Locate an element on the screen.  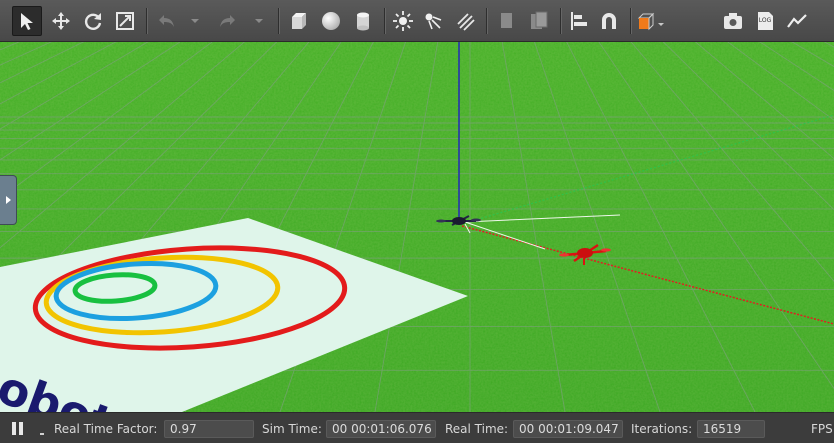
cube-icon is located at coordinates (299, 21).